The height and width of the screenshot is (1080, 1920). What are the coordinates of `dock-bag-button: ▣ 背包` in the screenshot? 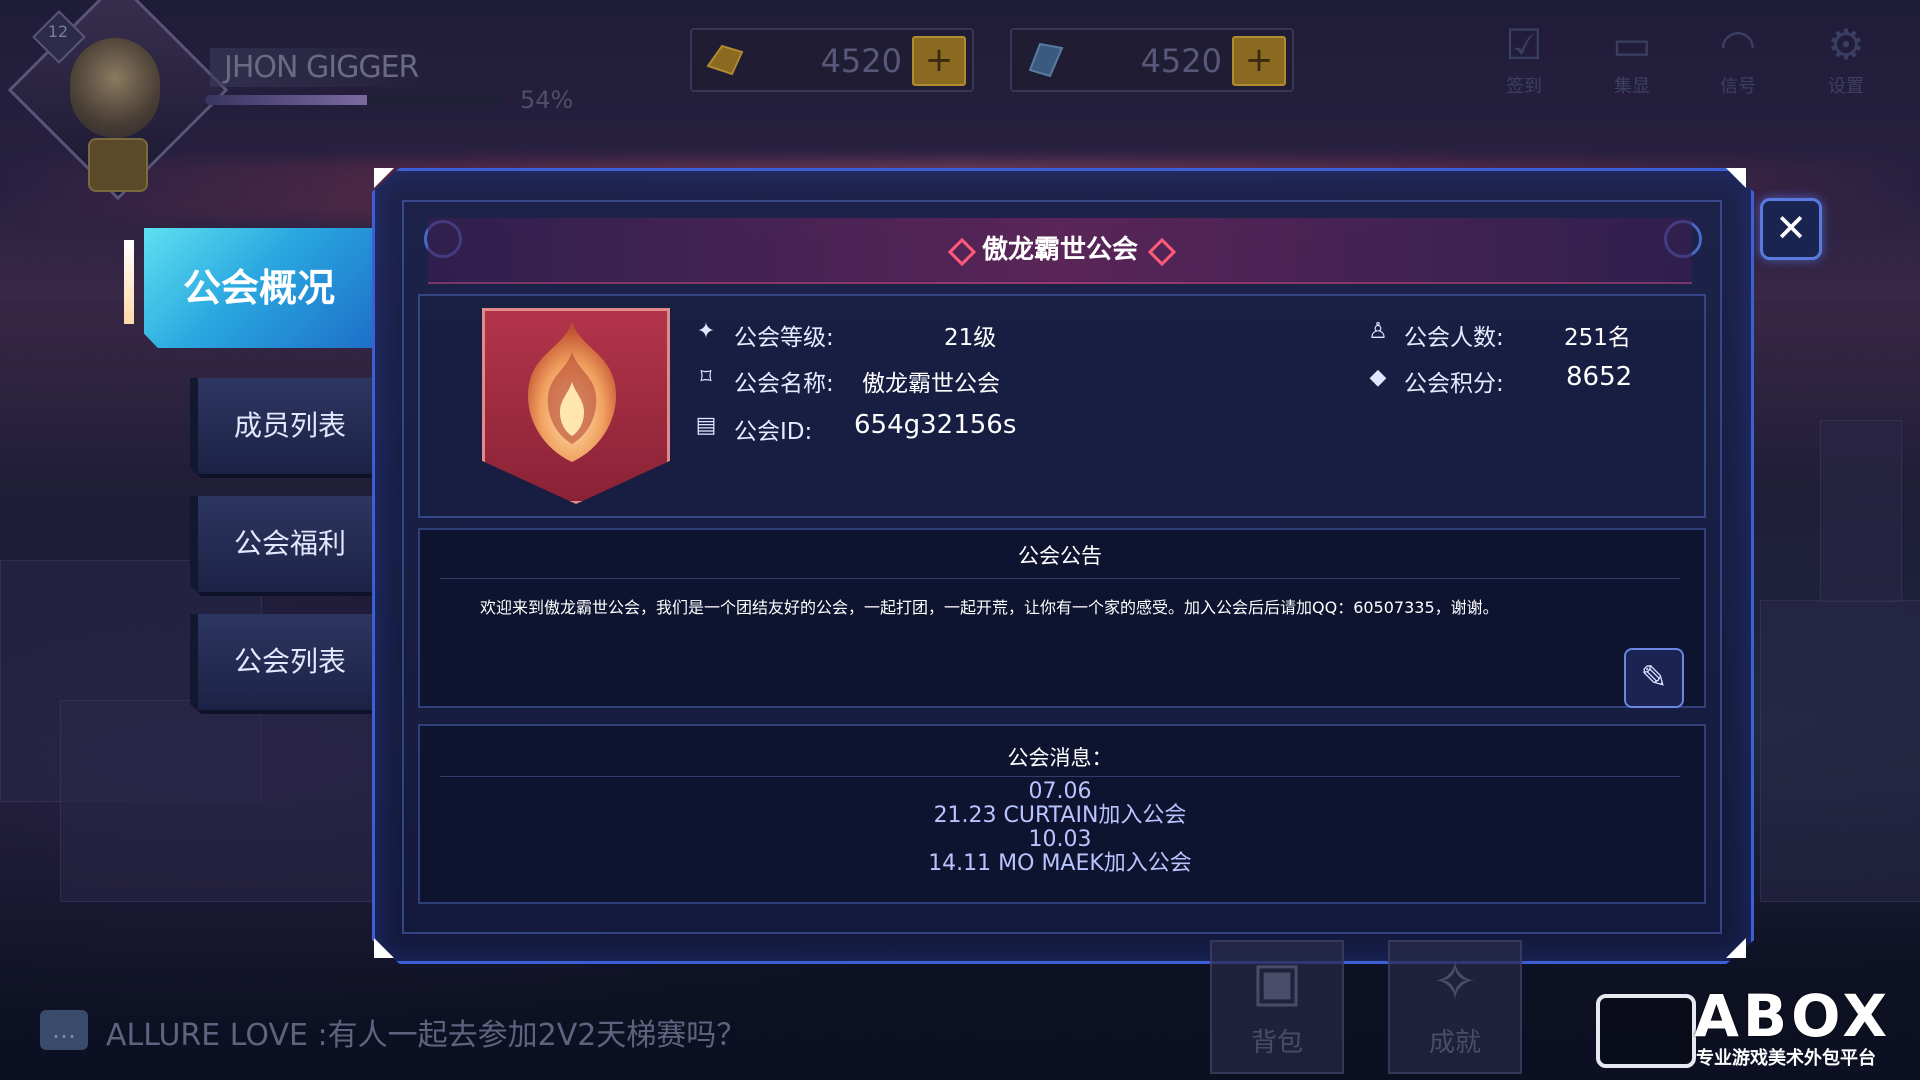 It's located at (1277, 1007).